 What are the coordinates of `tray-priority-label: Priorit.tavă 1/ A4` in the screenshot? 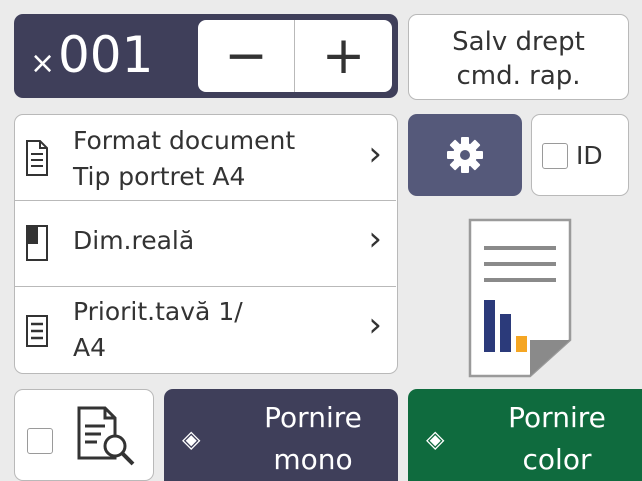 It's located at (158, 330).